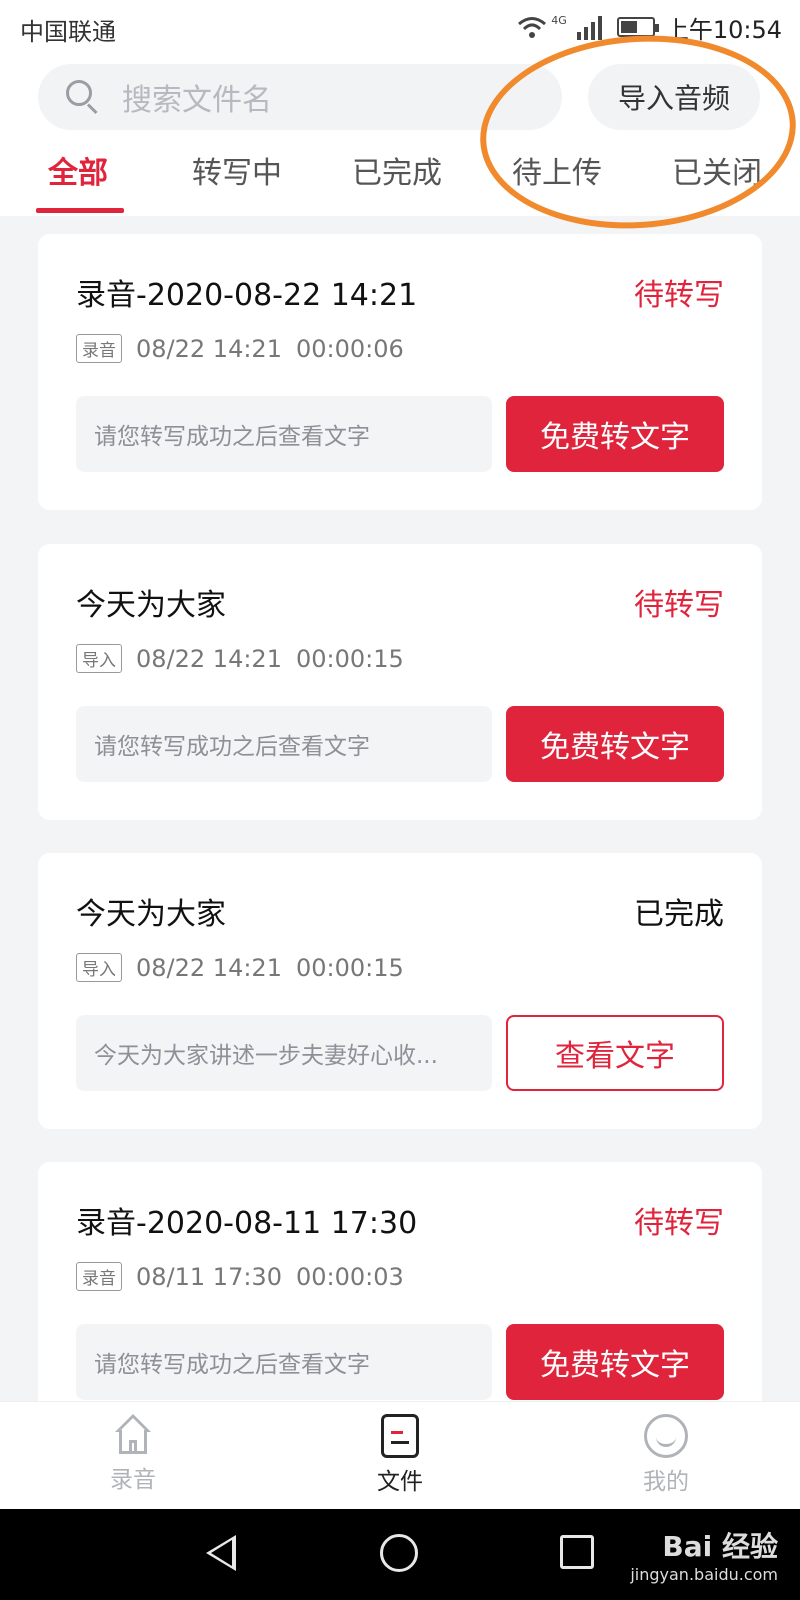 This screenshot has width=800, height=1600. Describe the element at coordinates (400, 1436) in the screenshot. I see `file-icon` at that location.